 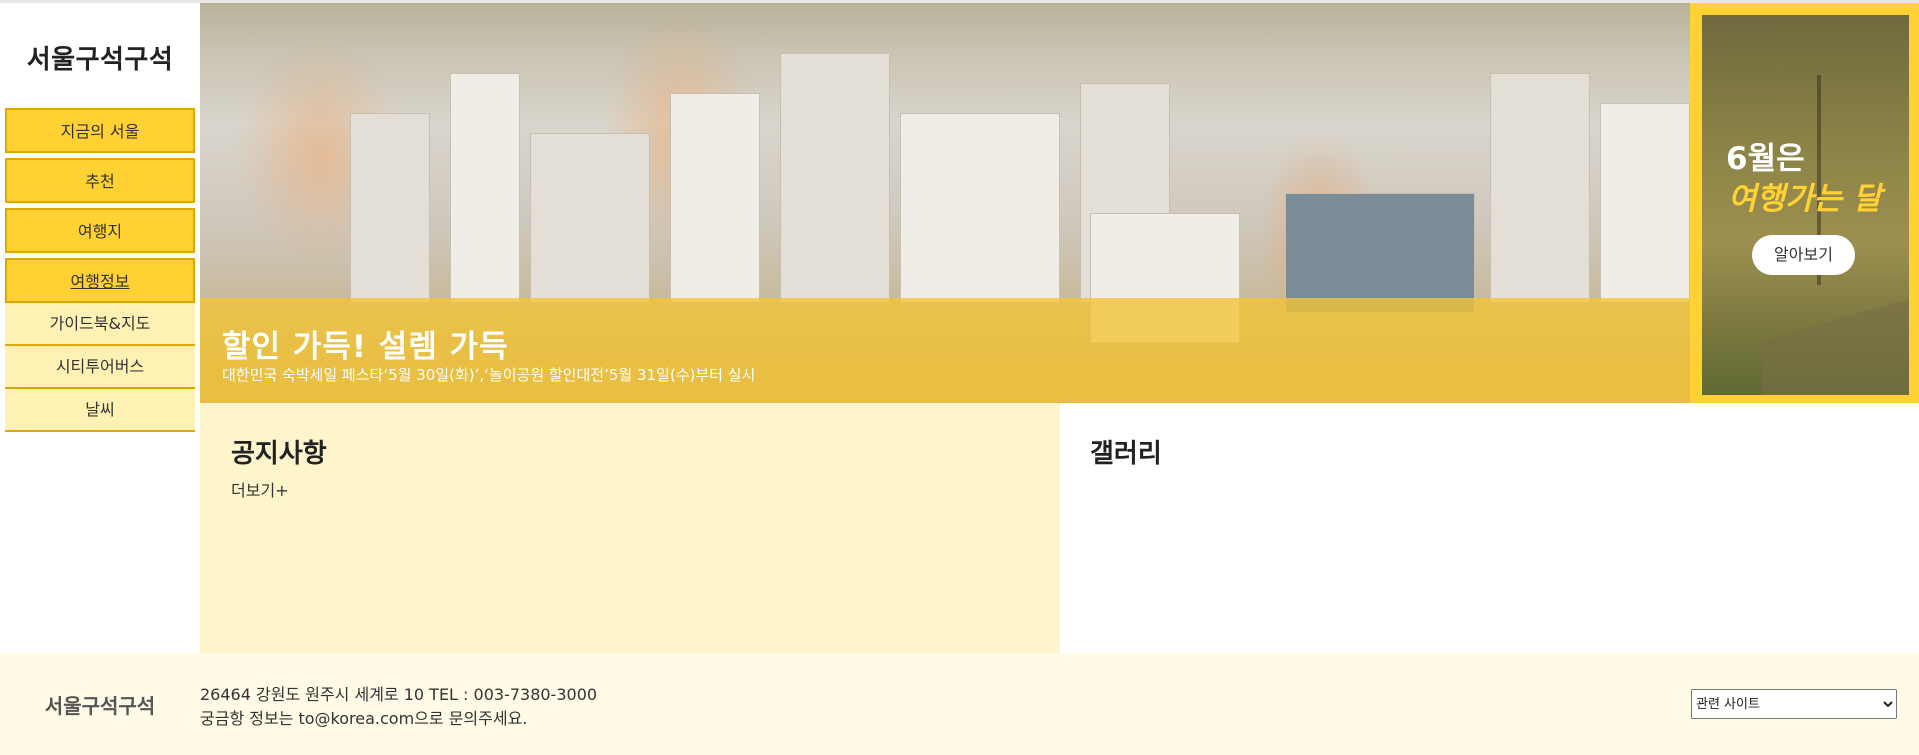 I want to click on submenu-guidebook-map: 가이드북&지도, so click(x=100, y=324).